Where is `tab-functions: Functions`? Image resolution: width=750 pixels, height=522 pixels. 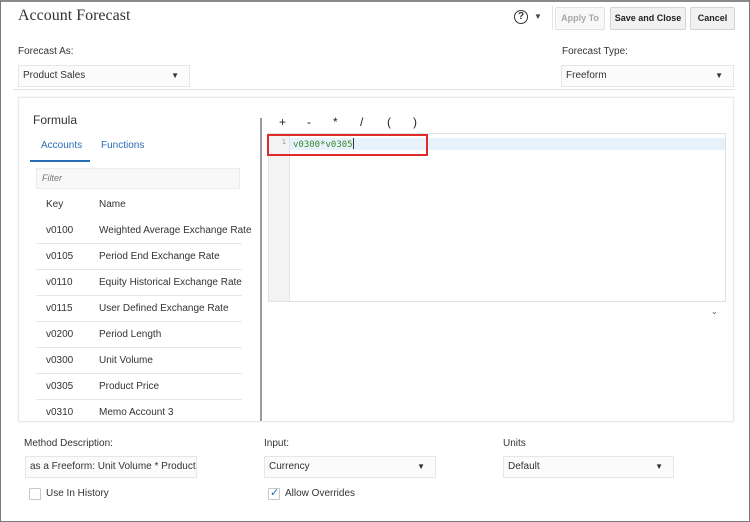 tab-functions: Functions is located at coordinates (122, 145).